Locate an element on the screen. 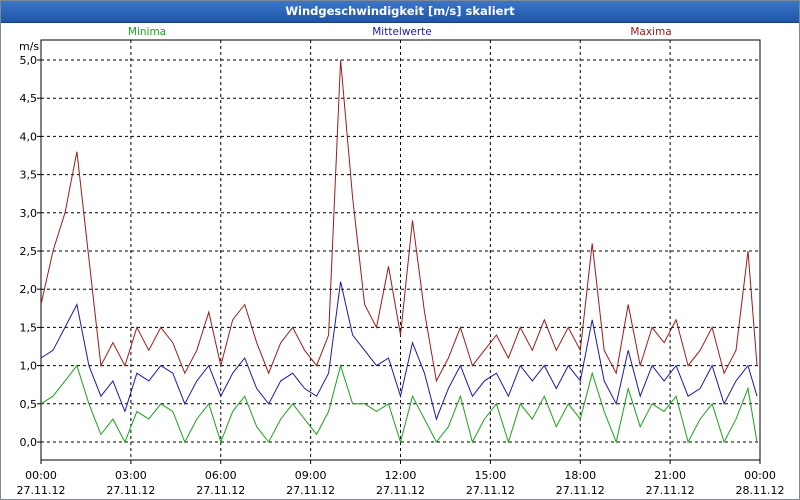  x-tick-time: 03:00 is located at coordinates (131, 475).